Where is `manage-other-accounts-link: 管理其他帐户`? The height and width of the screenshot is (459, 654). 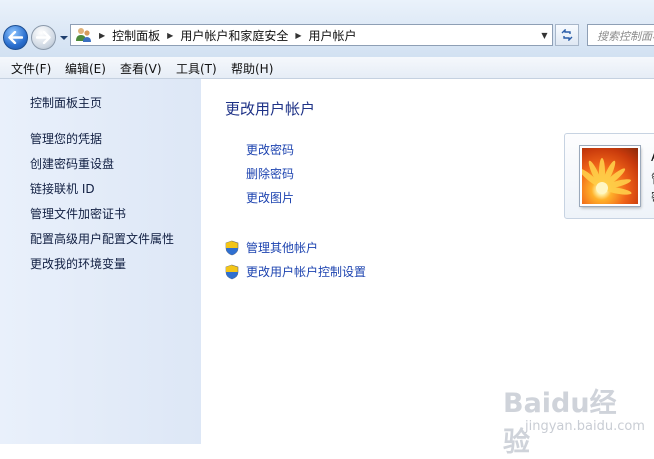 manage-other-accounts-link: 管理其他帐户 is located at coordinates (271, 247).